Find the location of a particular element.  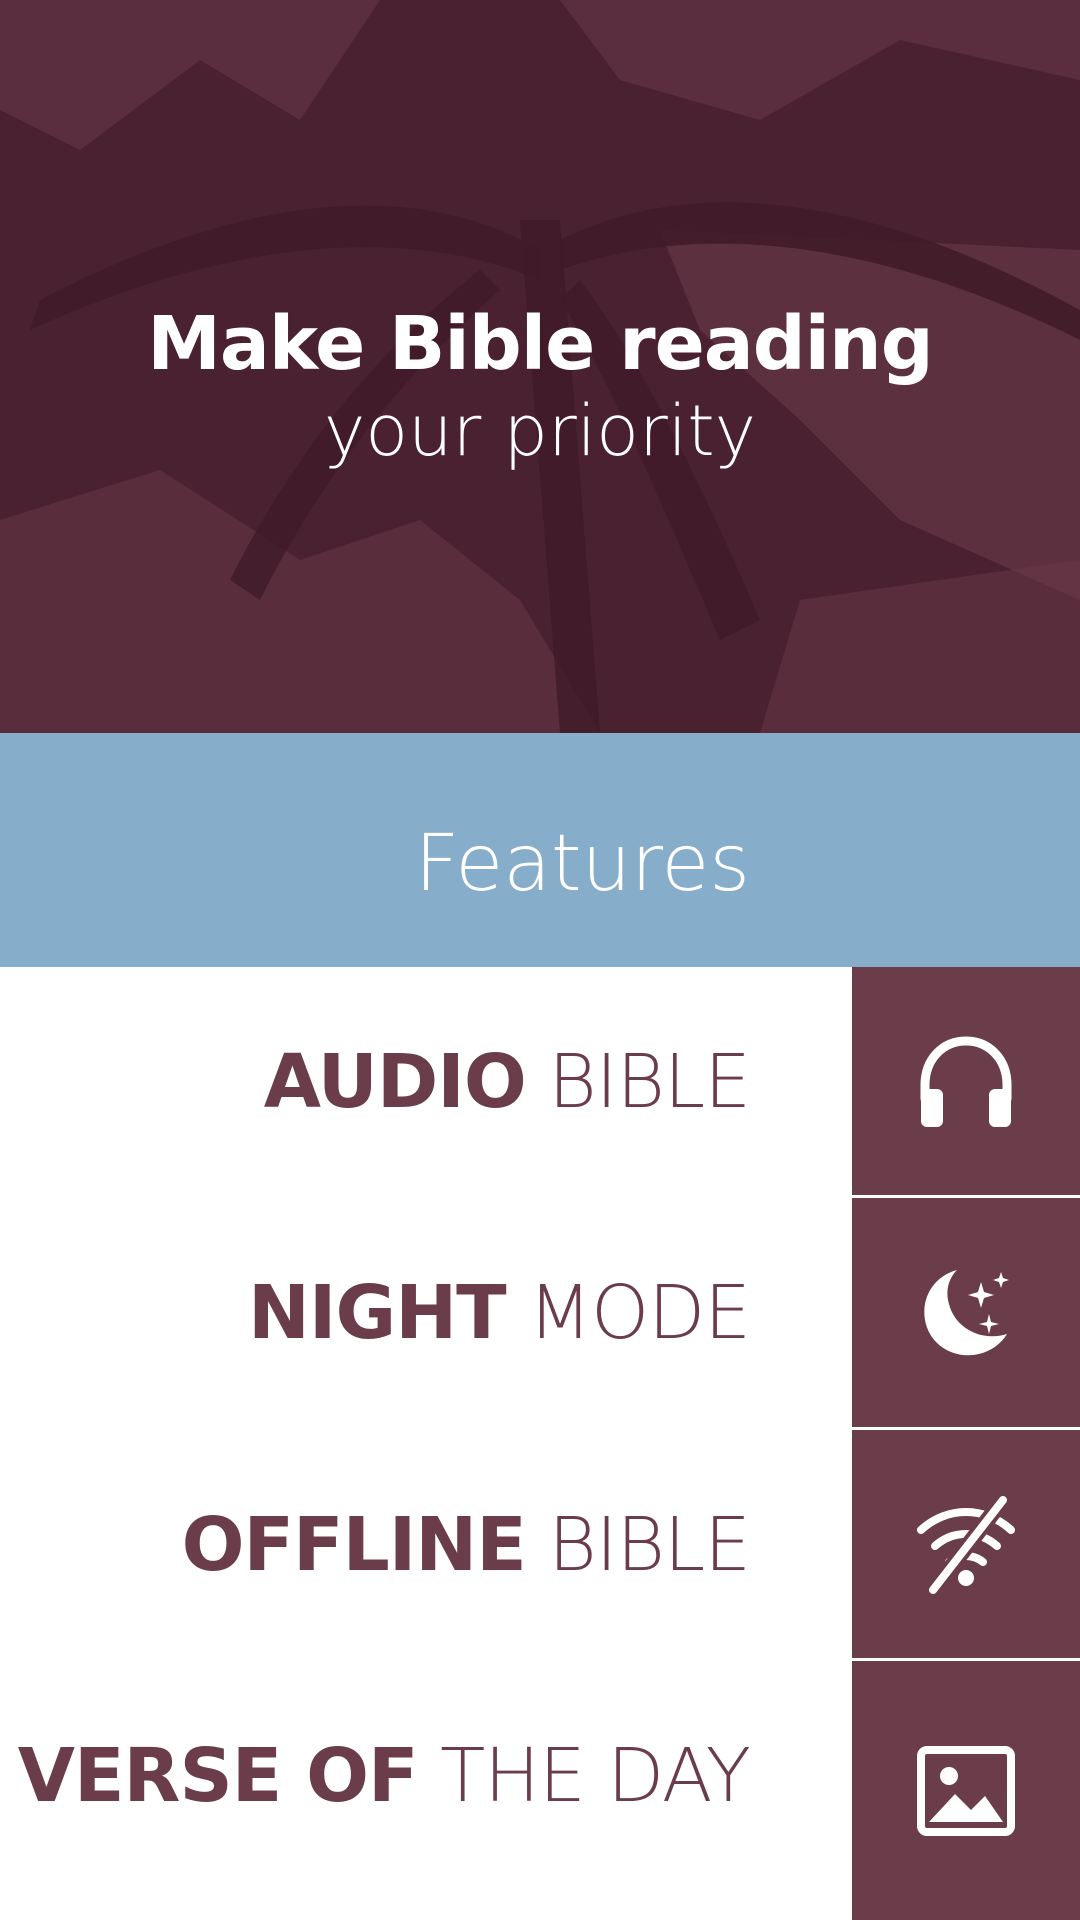

features-heading: Features is located at coordinates (582, 864).